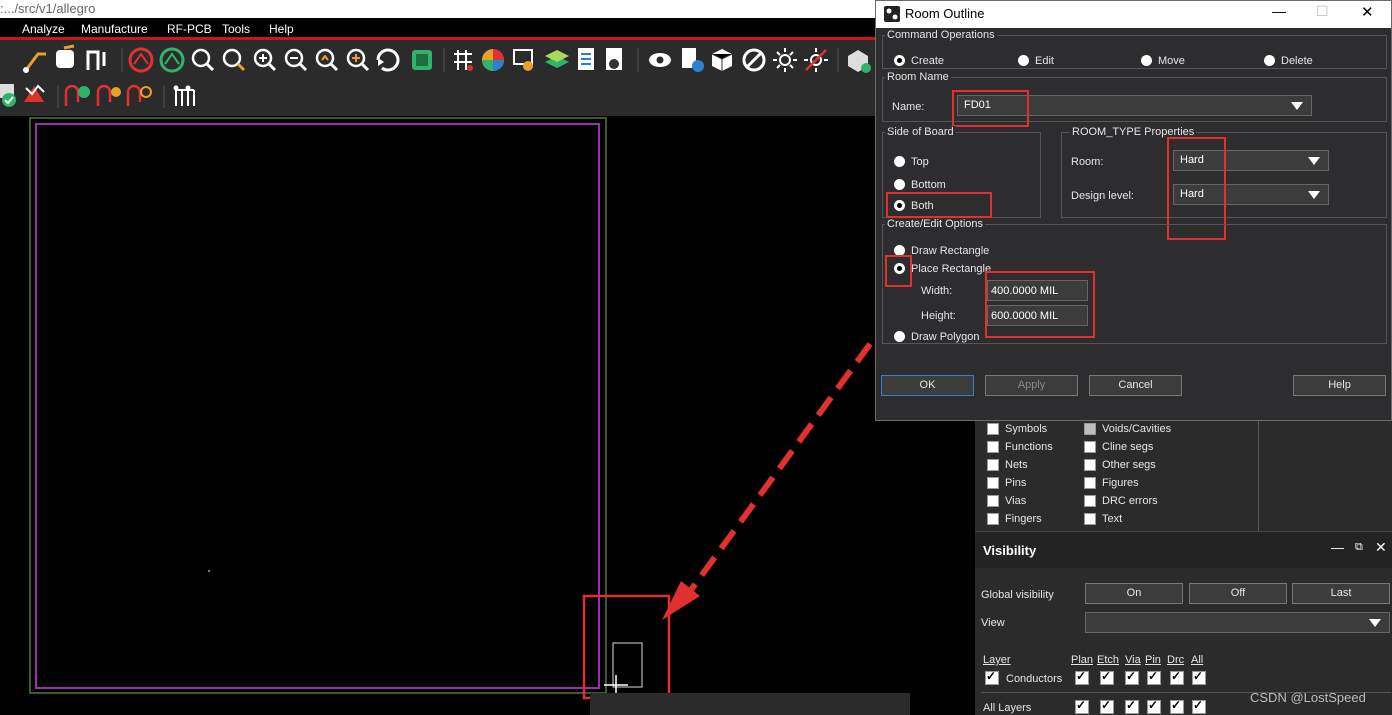 This screenshot has width=1392, height=715. Describe the element at coordinates (1133, 14) in the screenshot. I see `dialog-titlebar: Room Outline — ☐ ✕` at that location.